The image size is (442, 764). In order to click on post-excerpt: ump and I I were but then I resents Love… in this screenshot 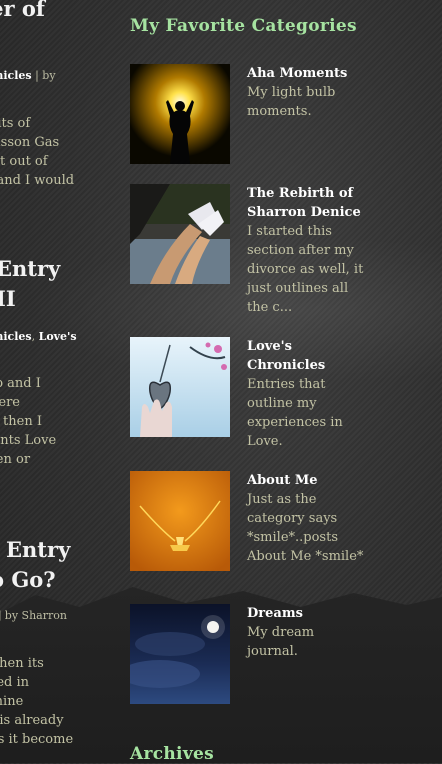, I will do `click(28, 421)`.